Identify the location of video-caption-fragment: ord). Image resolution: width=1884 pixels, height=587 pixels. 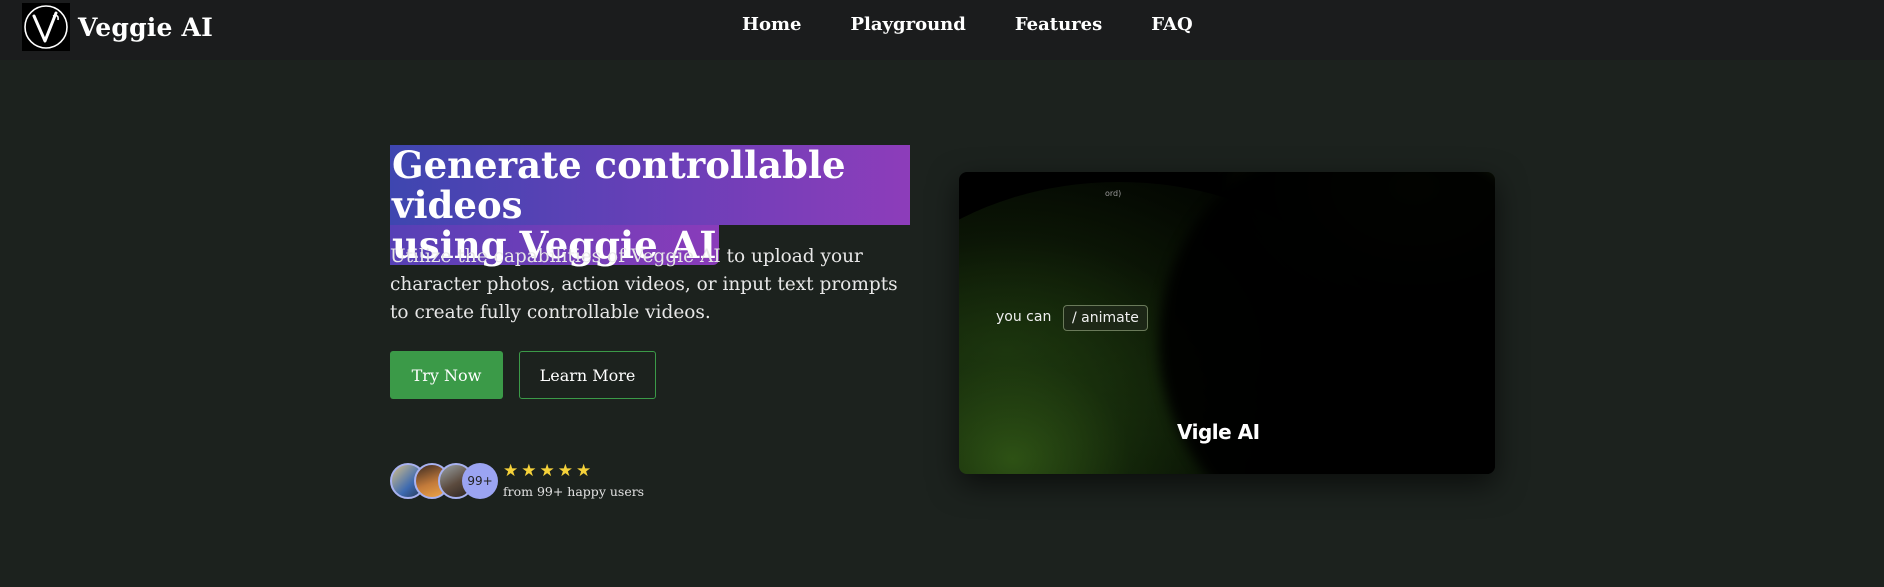
(1113, 193).